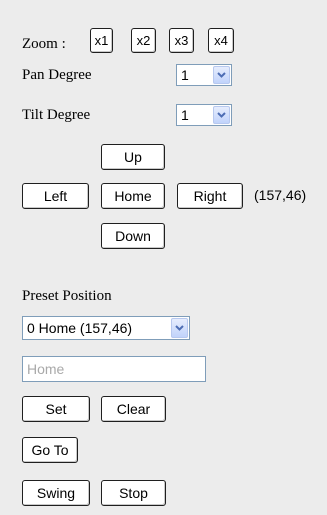 This screenshot has width=327, height=515. I want to click on swing-button: Swing, so click(56, 493).